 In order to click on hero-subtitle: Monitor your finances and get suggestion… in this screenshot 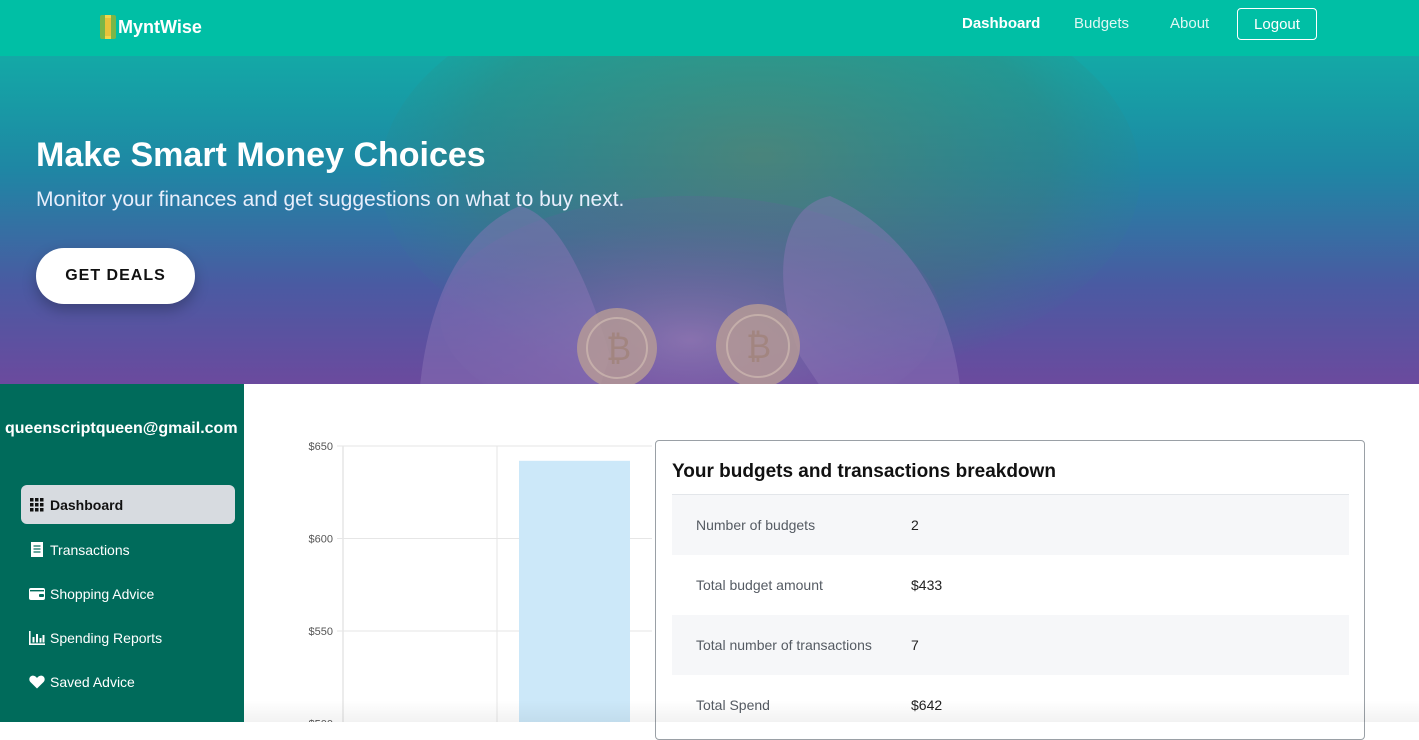, I will do `click(330, 199)`.